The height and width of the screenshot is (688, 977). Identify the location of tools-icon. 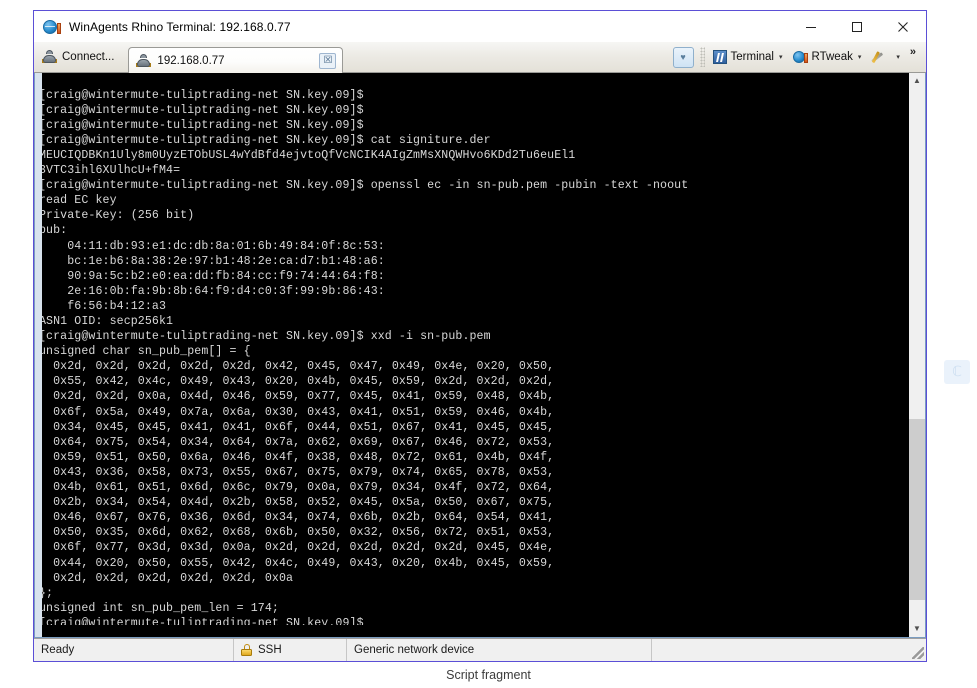
(879, 57).